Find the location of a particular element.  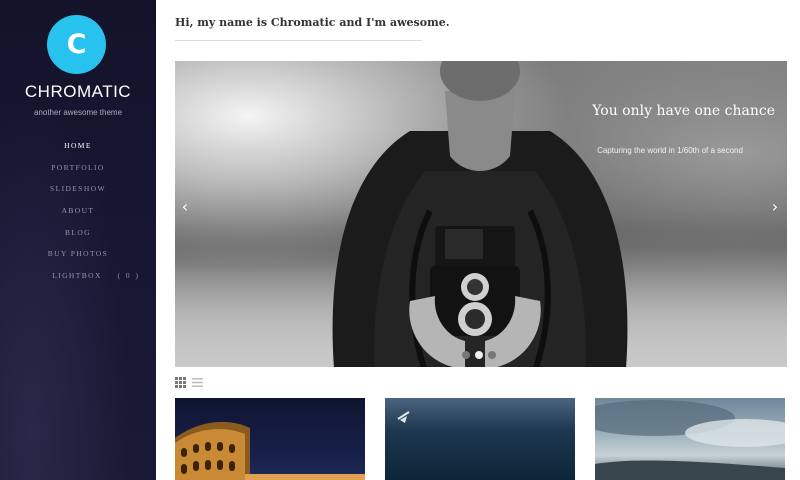

site-title: CHROMATIC is located at coordinates (78, 92).